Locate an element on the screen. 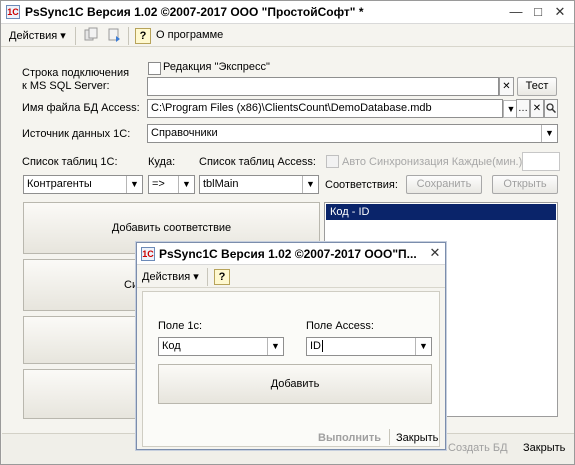 This screenshot has height=465, width=575. field-access-select: ID is located at coordinates (369, 346).